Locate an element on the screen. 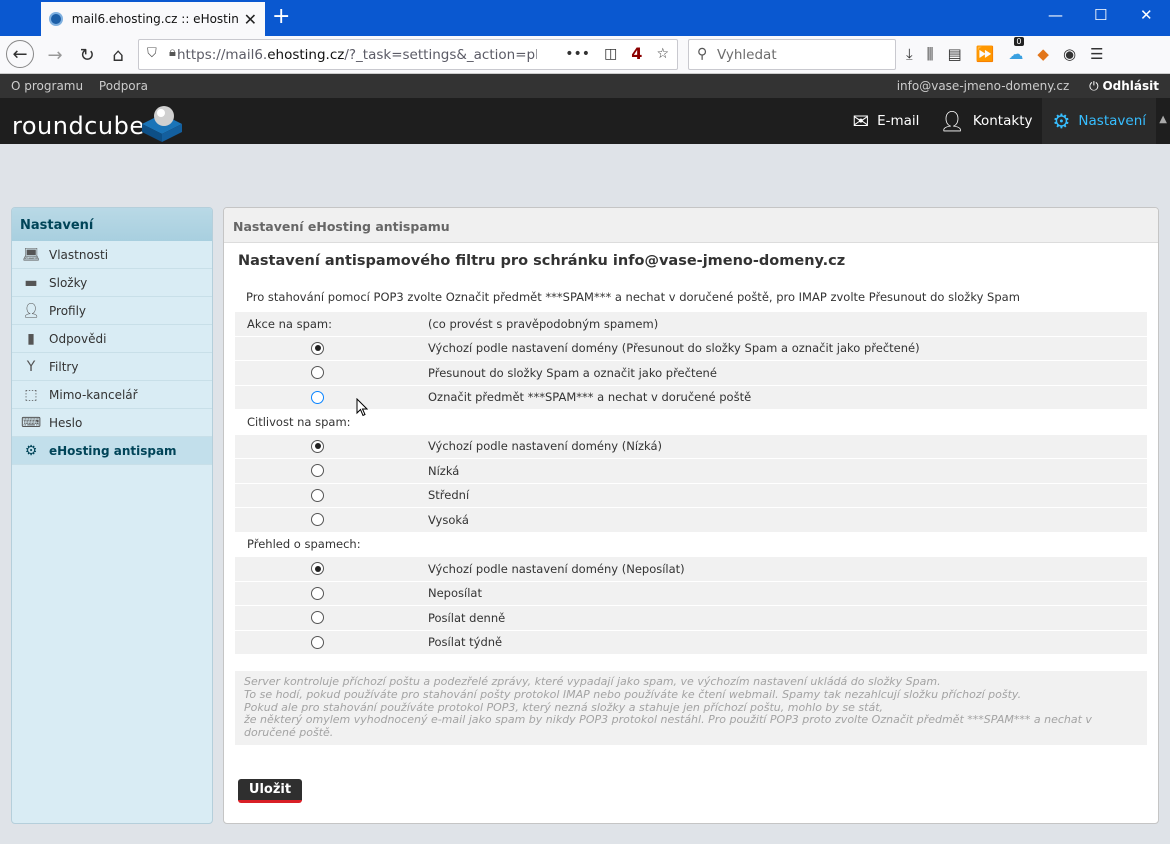 This screenshot has width=1170, height=844. option-label: Střední is located at coordinates (448, 495).